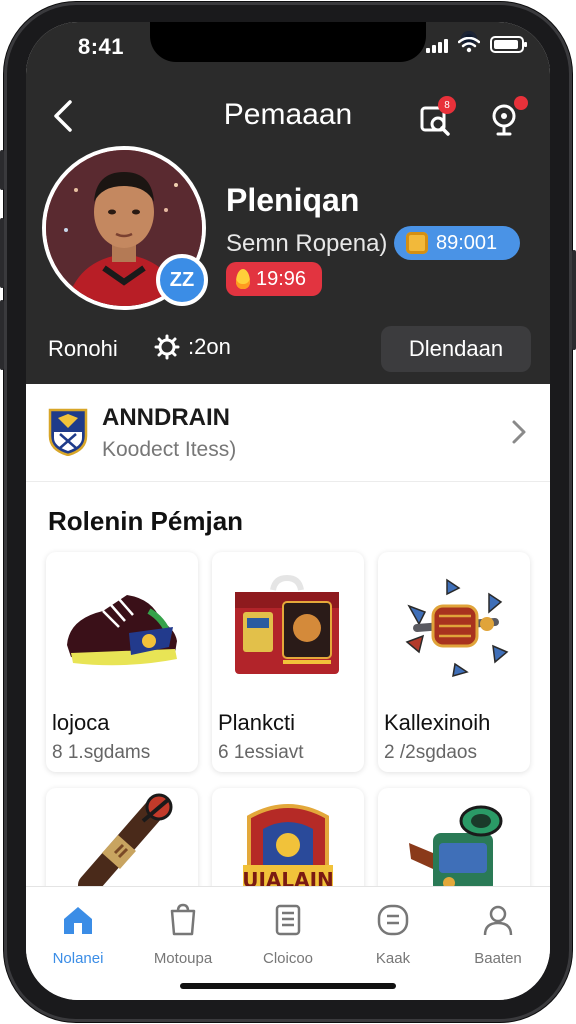 The image size is (576, 1024). Describe the element at coordinates (257, 722) in the screenshot. I see `item-name: Plankcti` at that location.